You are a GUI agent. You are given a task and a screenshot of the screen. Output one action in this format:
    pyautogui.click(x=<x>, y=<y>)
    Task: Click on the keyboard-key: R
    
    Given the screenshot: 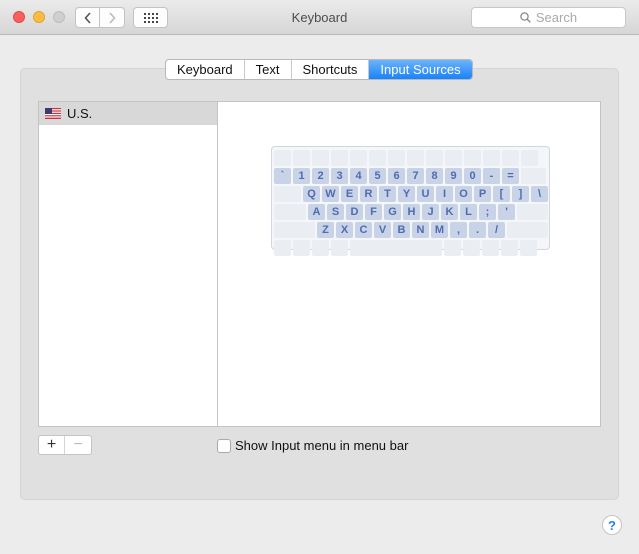 What is the action you would take?
    pyautogui.click(x=368, y=194)
    